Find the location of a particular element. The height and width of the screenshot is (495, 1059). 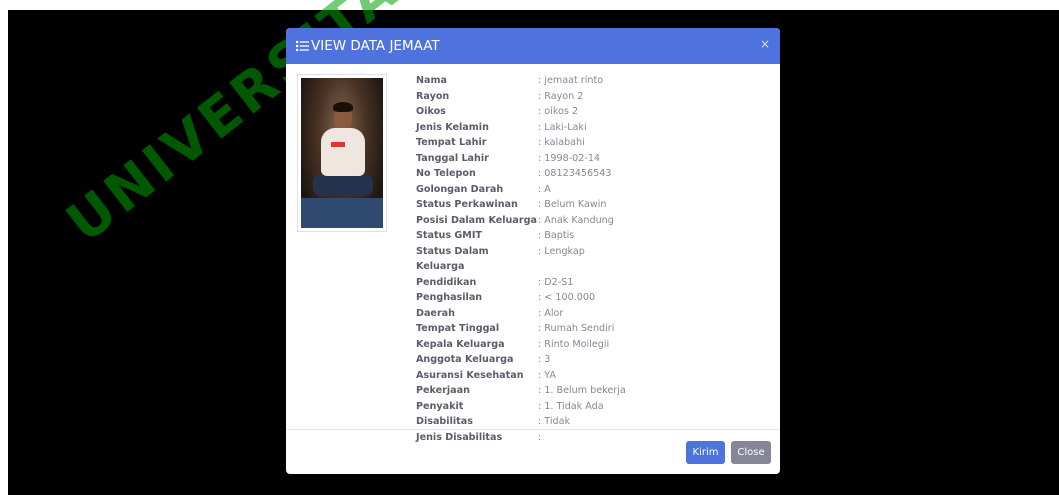

detail-label: Jenis Kelamin is located at coordinates (452, 127).